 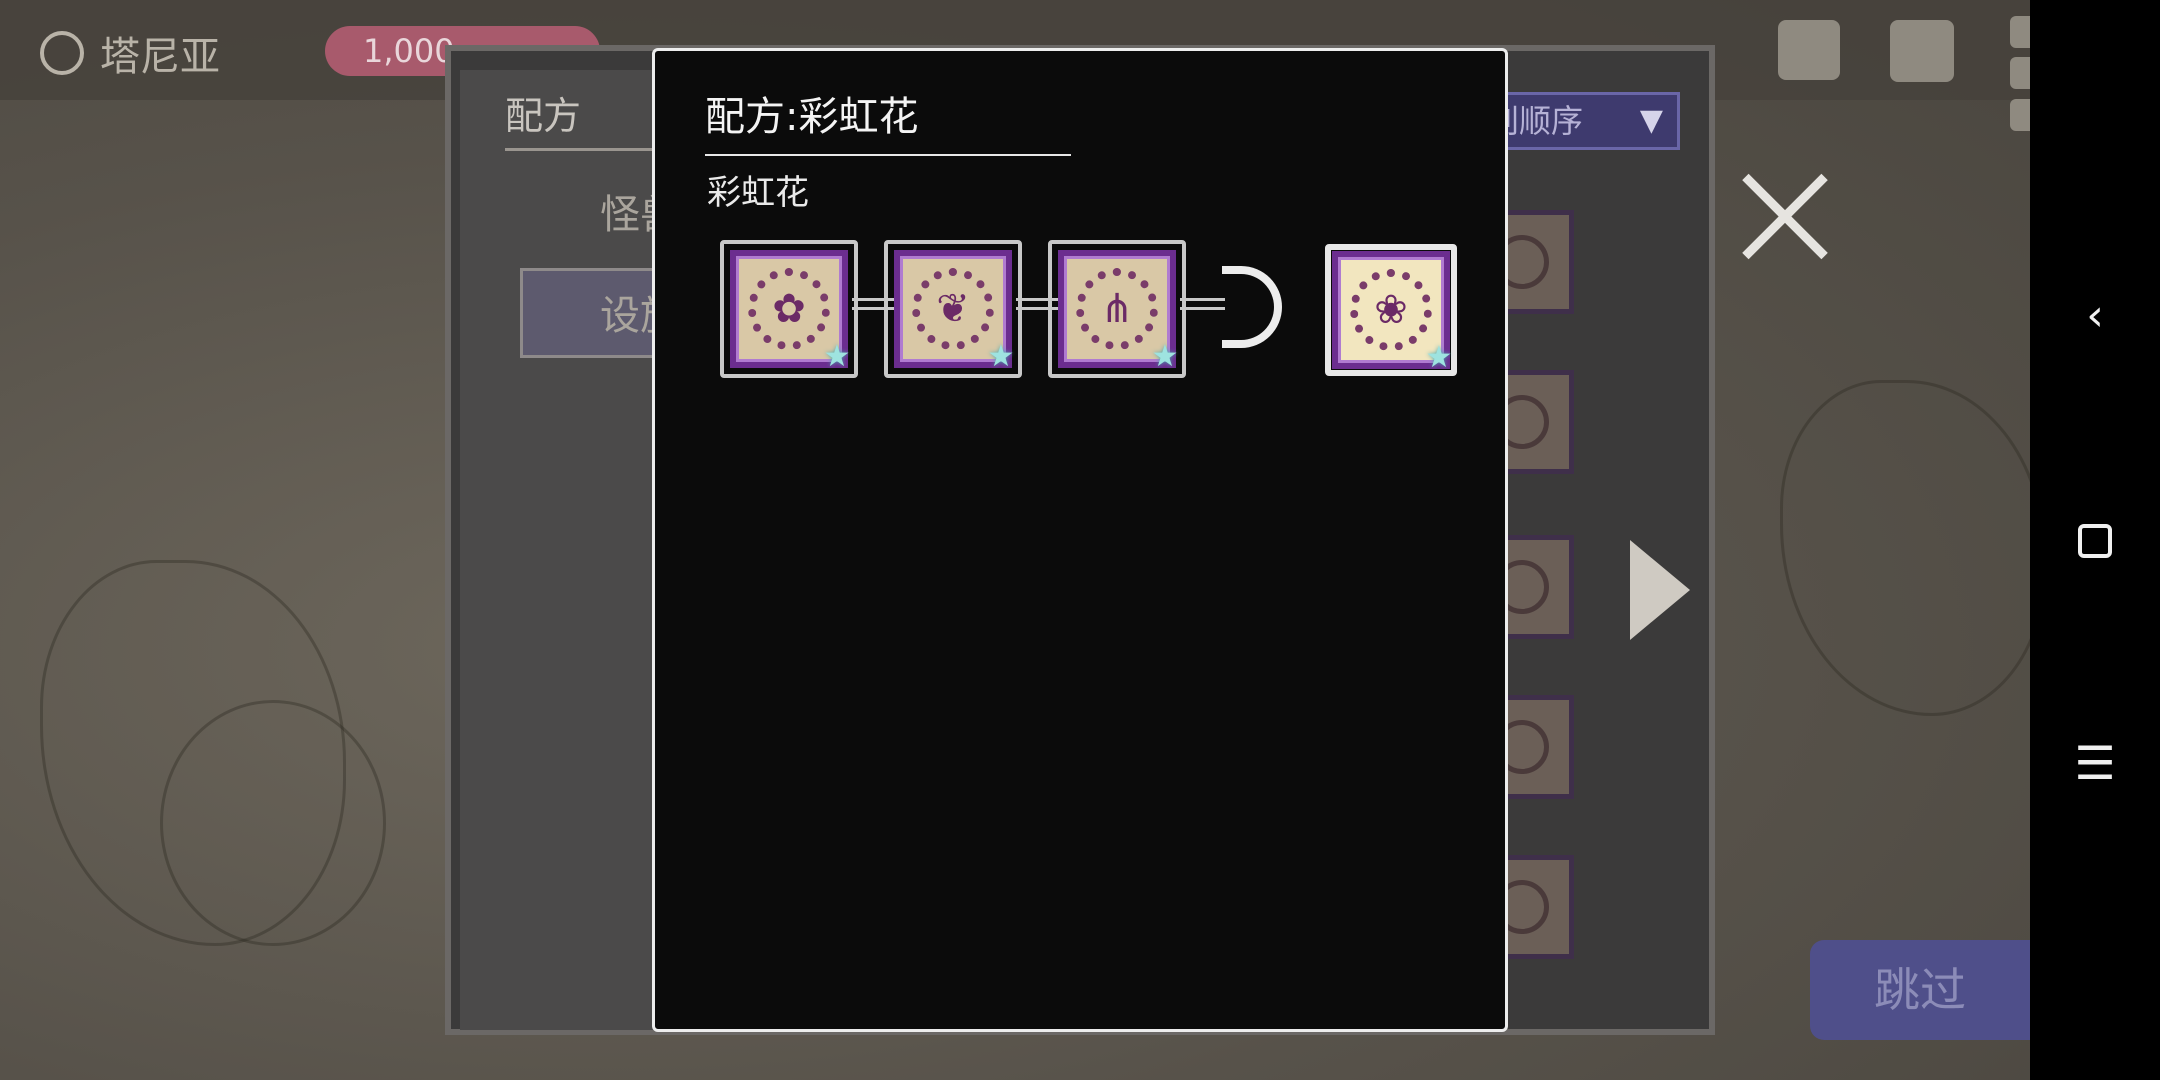 What do you see at coordinates (1651, 120) in the screenshot?
I see `chevron-down-icon: ▼` at bounding box center [1651, 120].